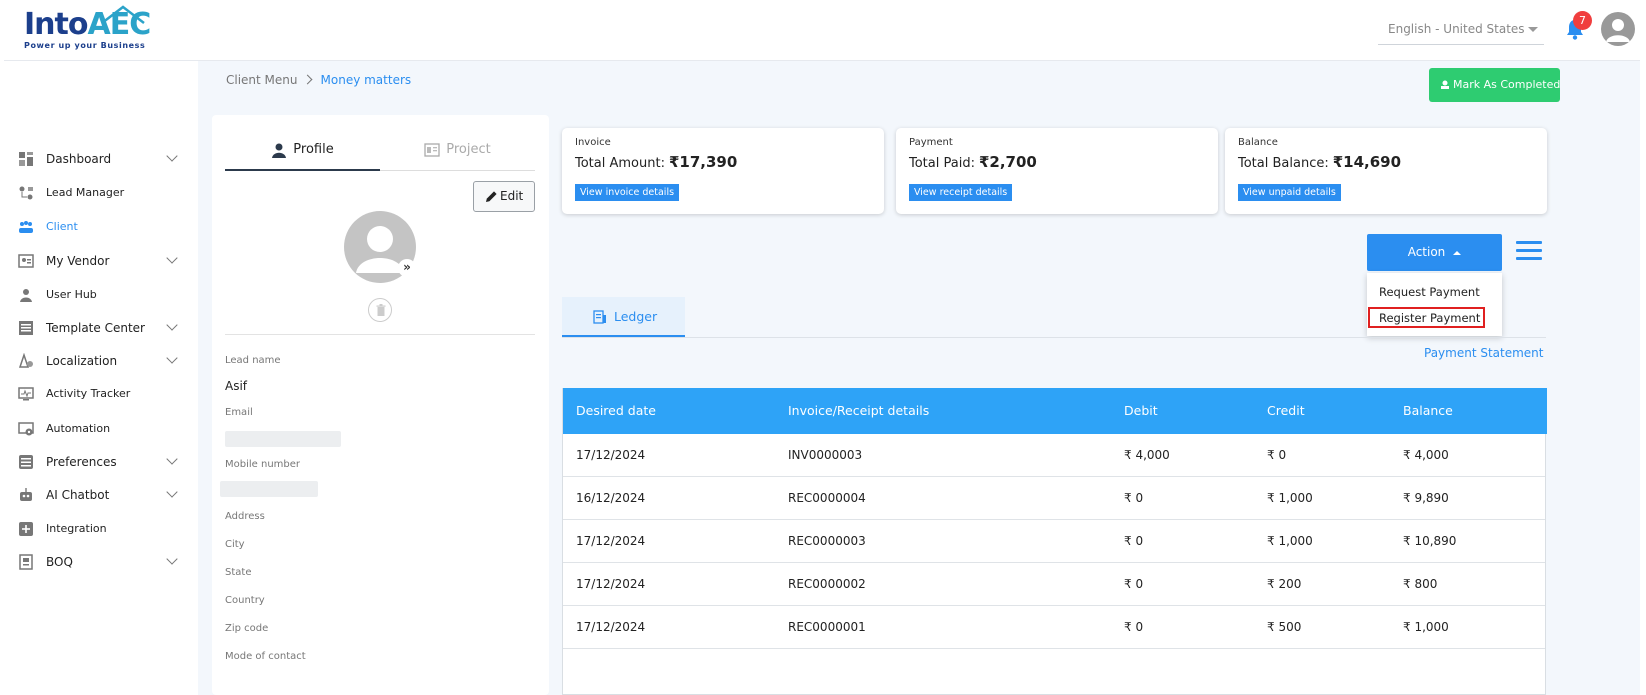 The image size is (1646, 695). Describe the element at coordinates (78, 428) in the screenshot. I see `sidebar-item-label: Automation` at that location.